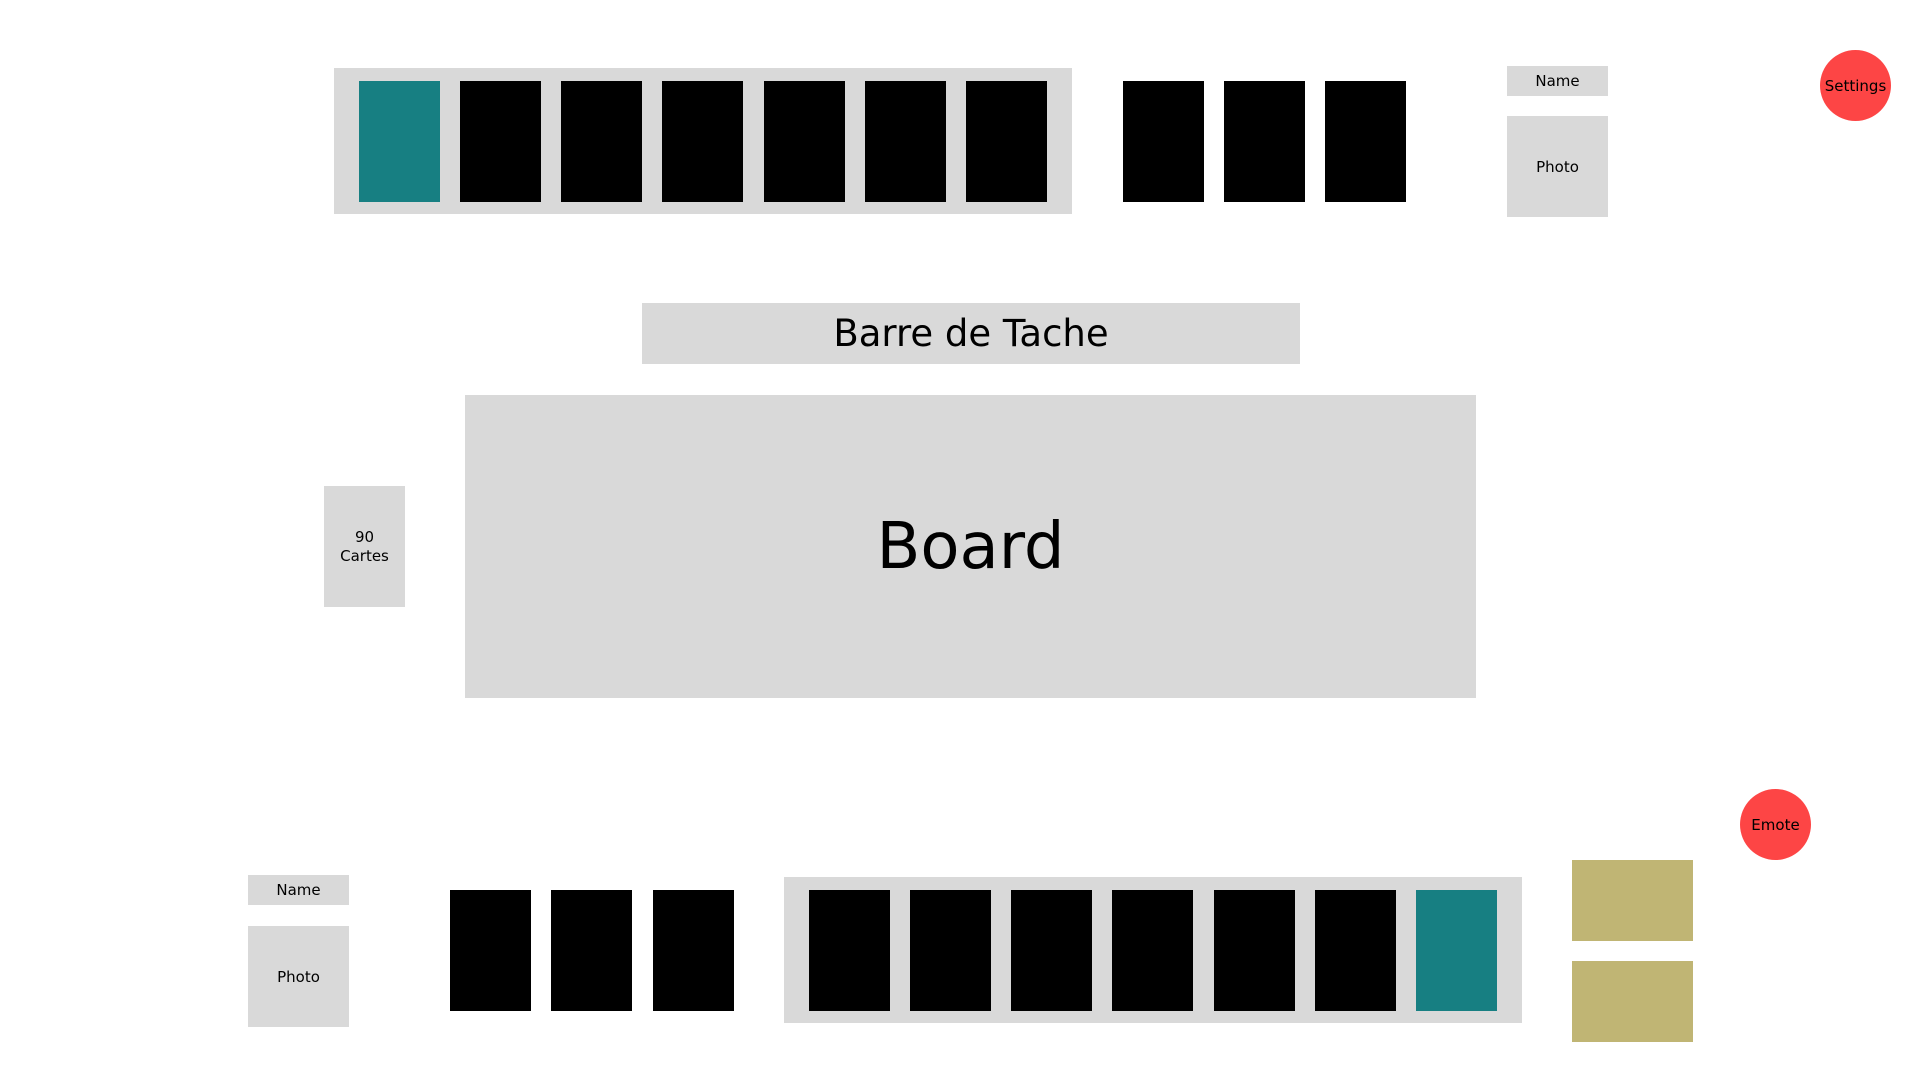  I want to click on deck-pile: 90 Cartes, so click(364, 546).